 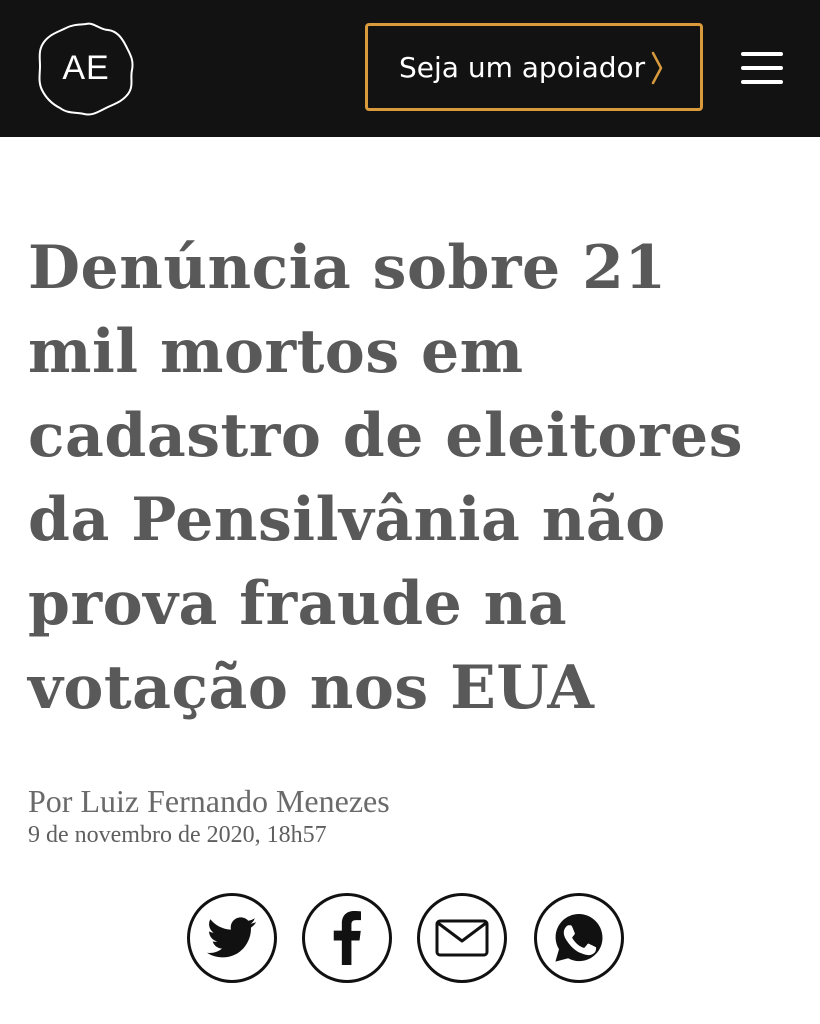 What do you see at coordinates (522, 67) in the screenshot?
I see `support-button-label: Seja um apoiador` at bounding box center [522, 67].